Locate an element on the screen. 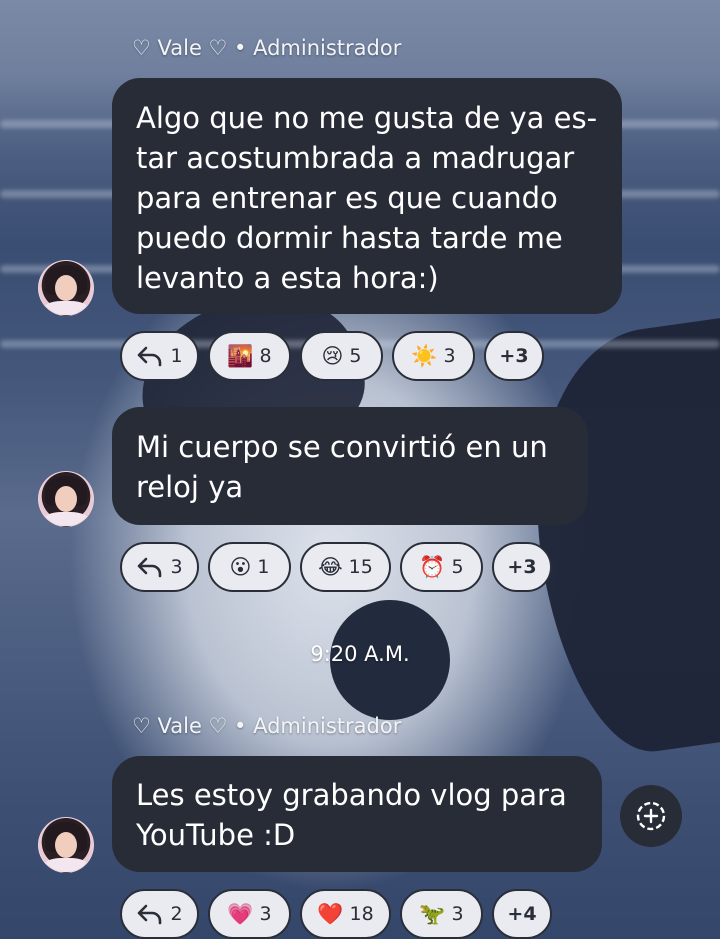  message-text: Mi cuerpo se convirtió en un is located at coordinates (342, 447).